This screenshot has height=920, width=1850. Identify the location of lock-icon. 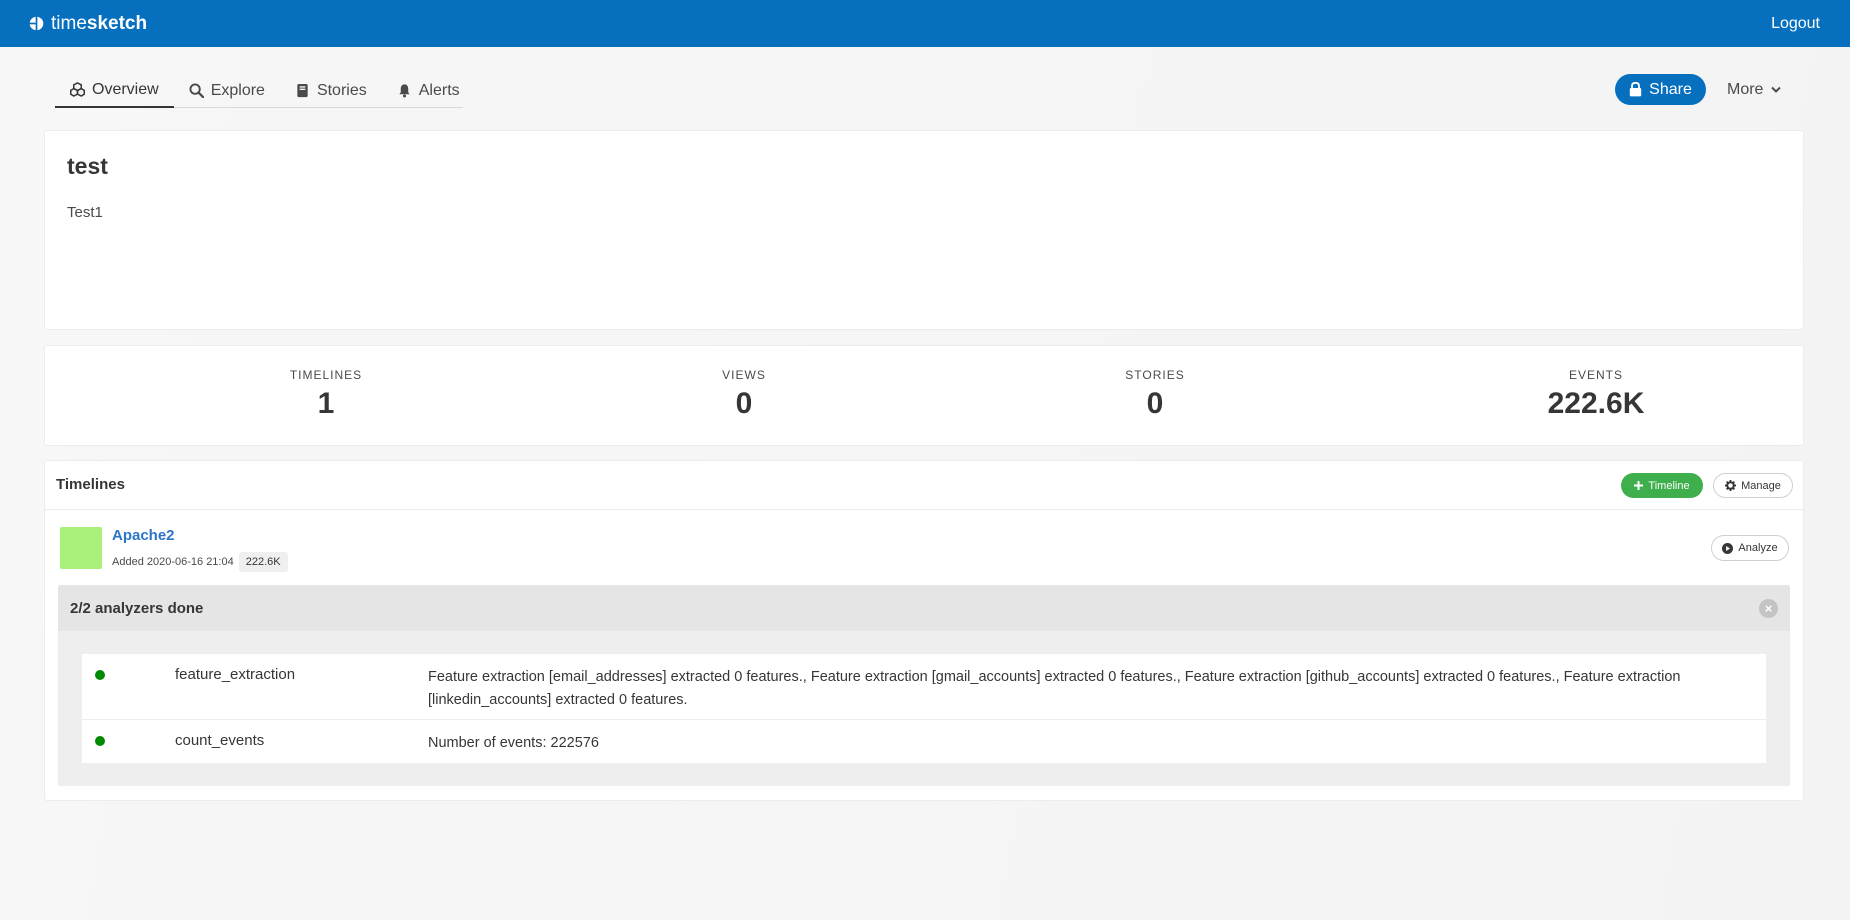
(1635, 89).